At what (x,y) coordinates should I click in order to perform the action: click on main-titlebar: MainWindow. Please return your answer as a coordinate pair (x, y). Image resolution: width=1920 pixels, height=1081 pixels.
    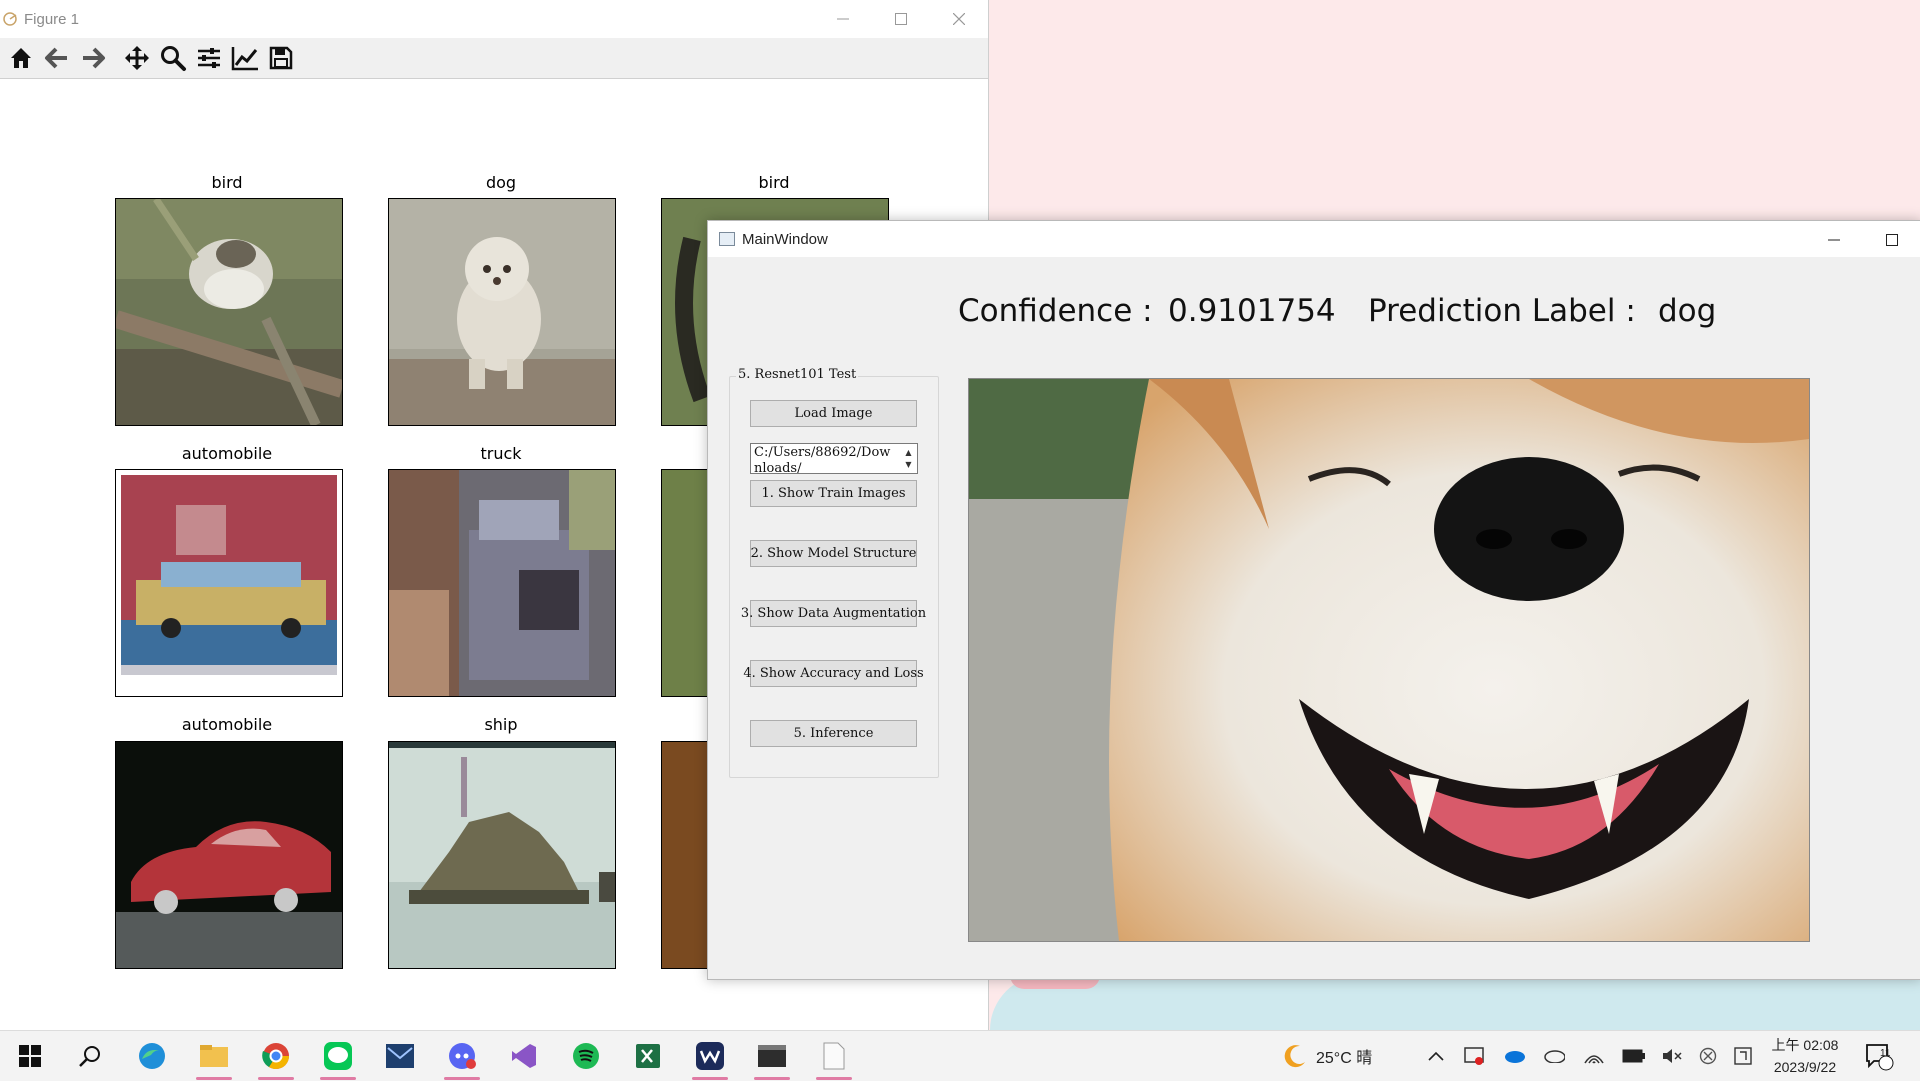
    Looking at the image, I should click on (1314, 239).